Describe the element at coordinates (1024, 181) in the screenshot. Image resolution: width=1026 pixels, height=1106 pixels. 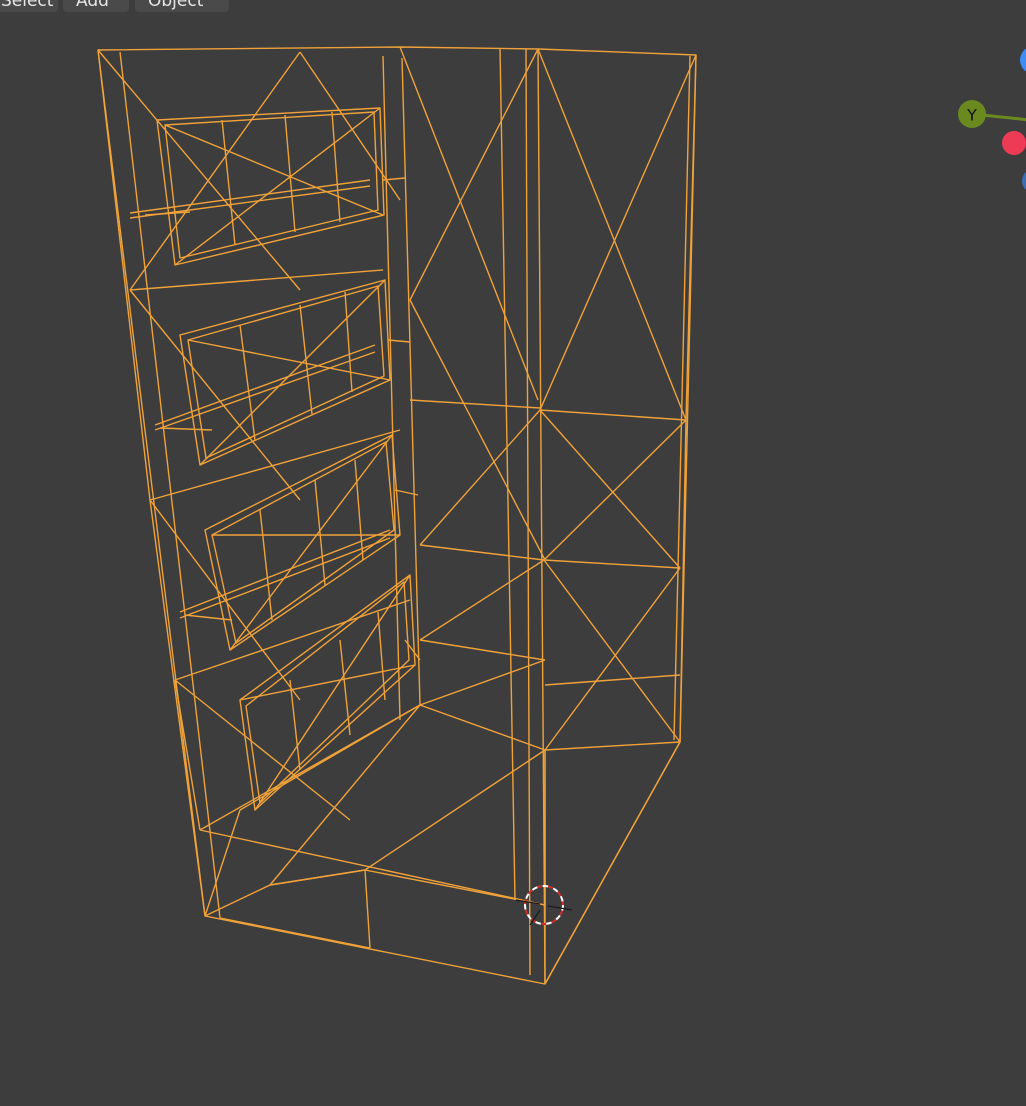
I see `z-axis-negative-icon` at that location.